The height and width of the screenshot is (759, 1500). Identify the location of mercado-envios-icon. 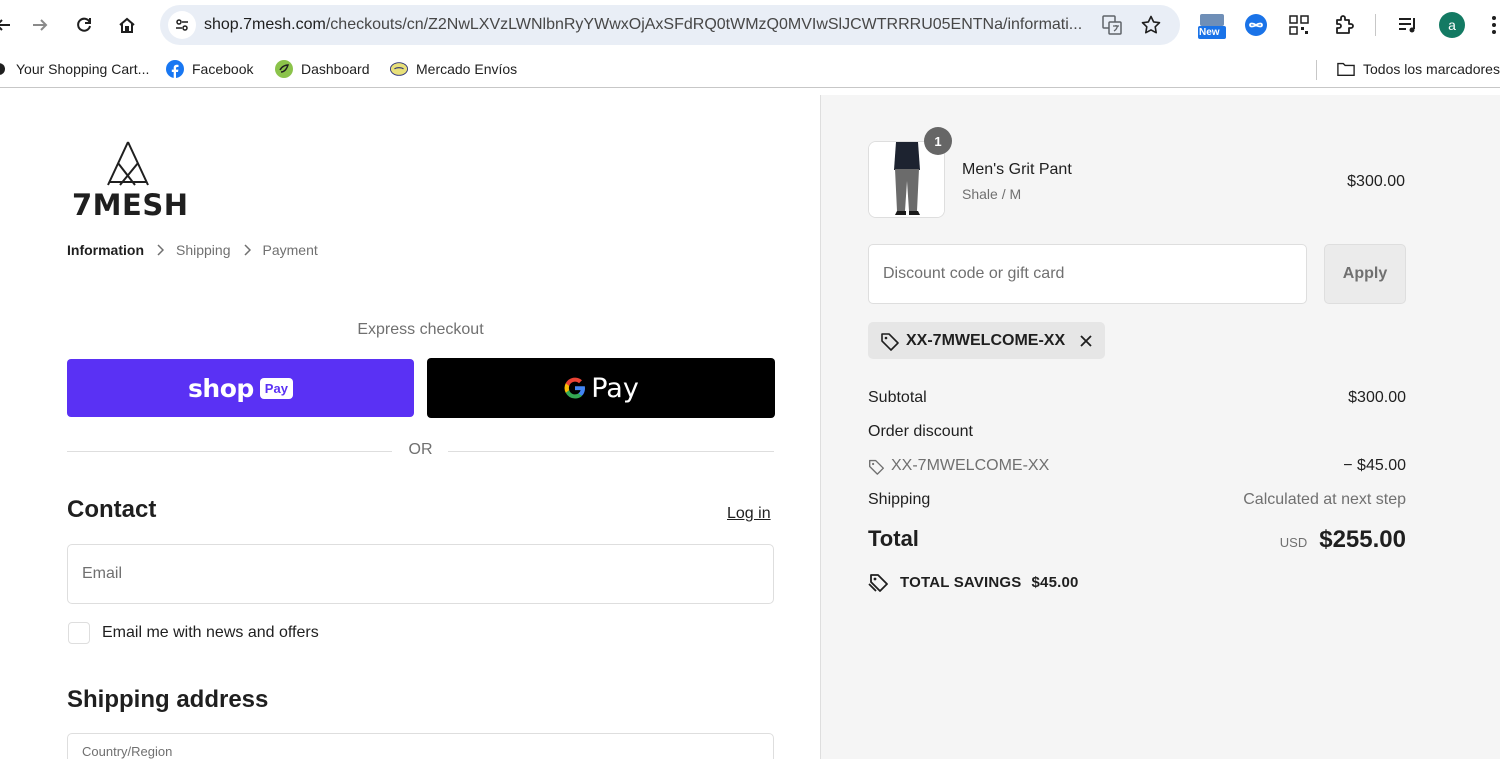
(399, 69).